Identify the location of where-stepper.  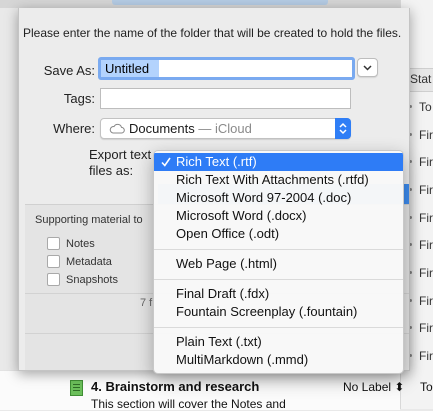
(343, 128).